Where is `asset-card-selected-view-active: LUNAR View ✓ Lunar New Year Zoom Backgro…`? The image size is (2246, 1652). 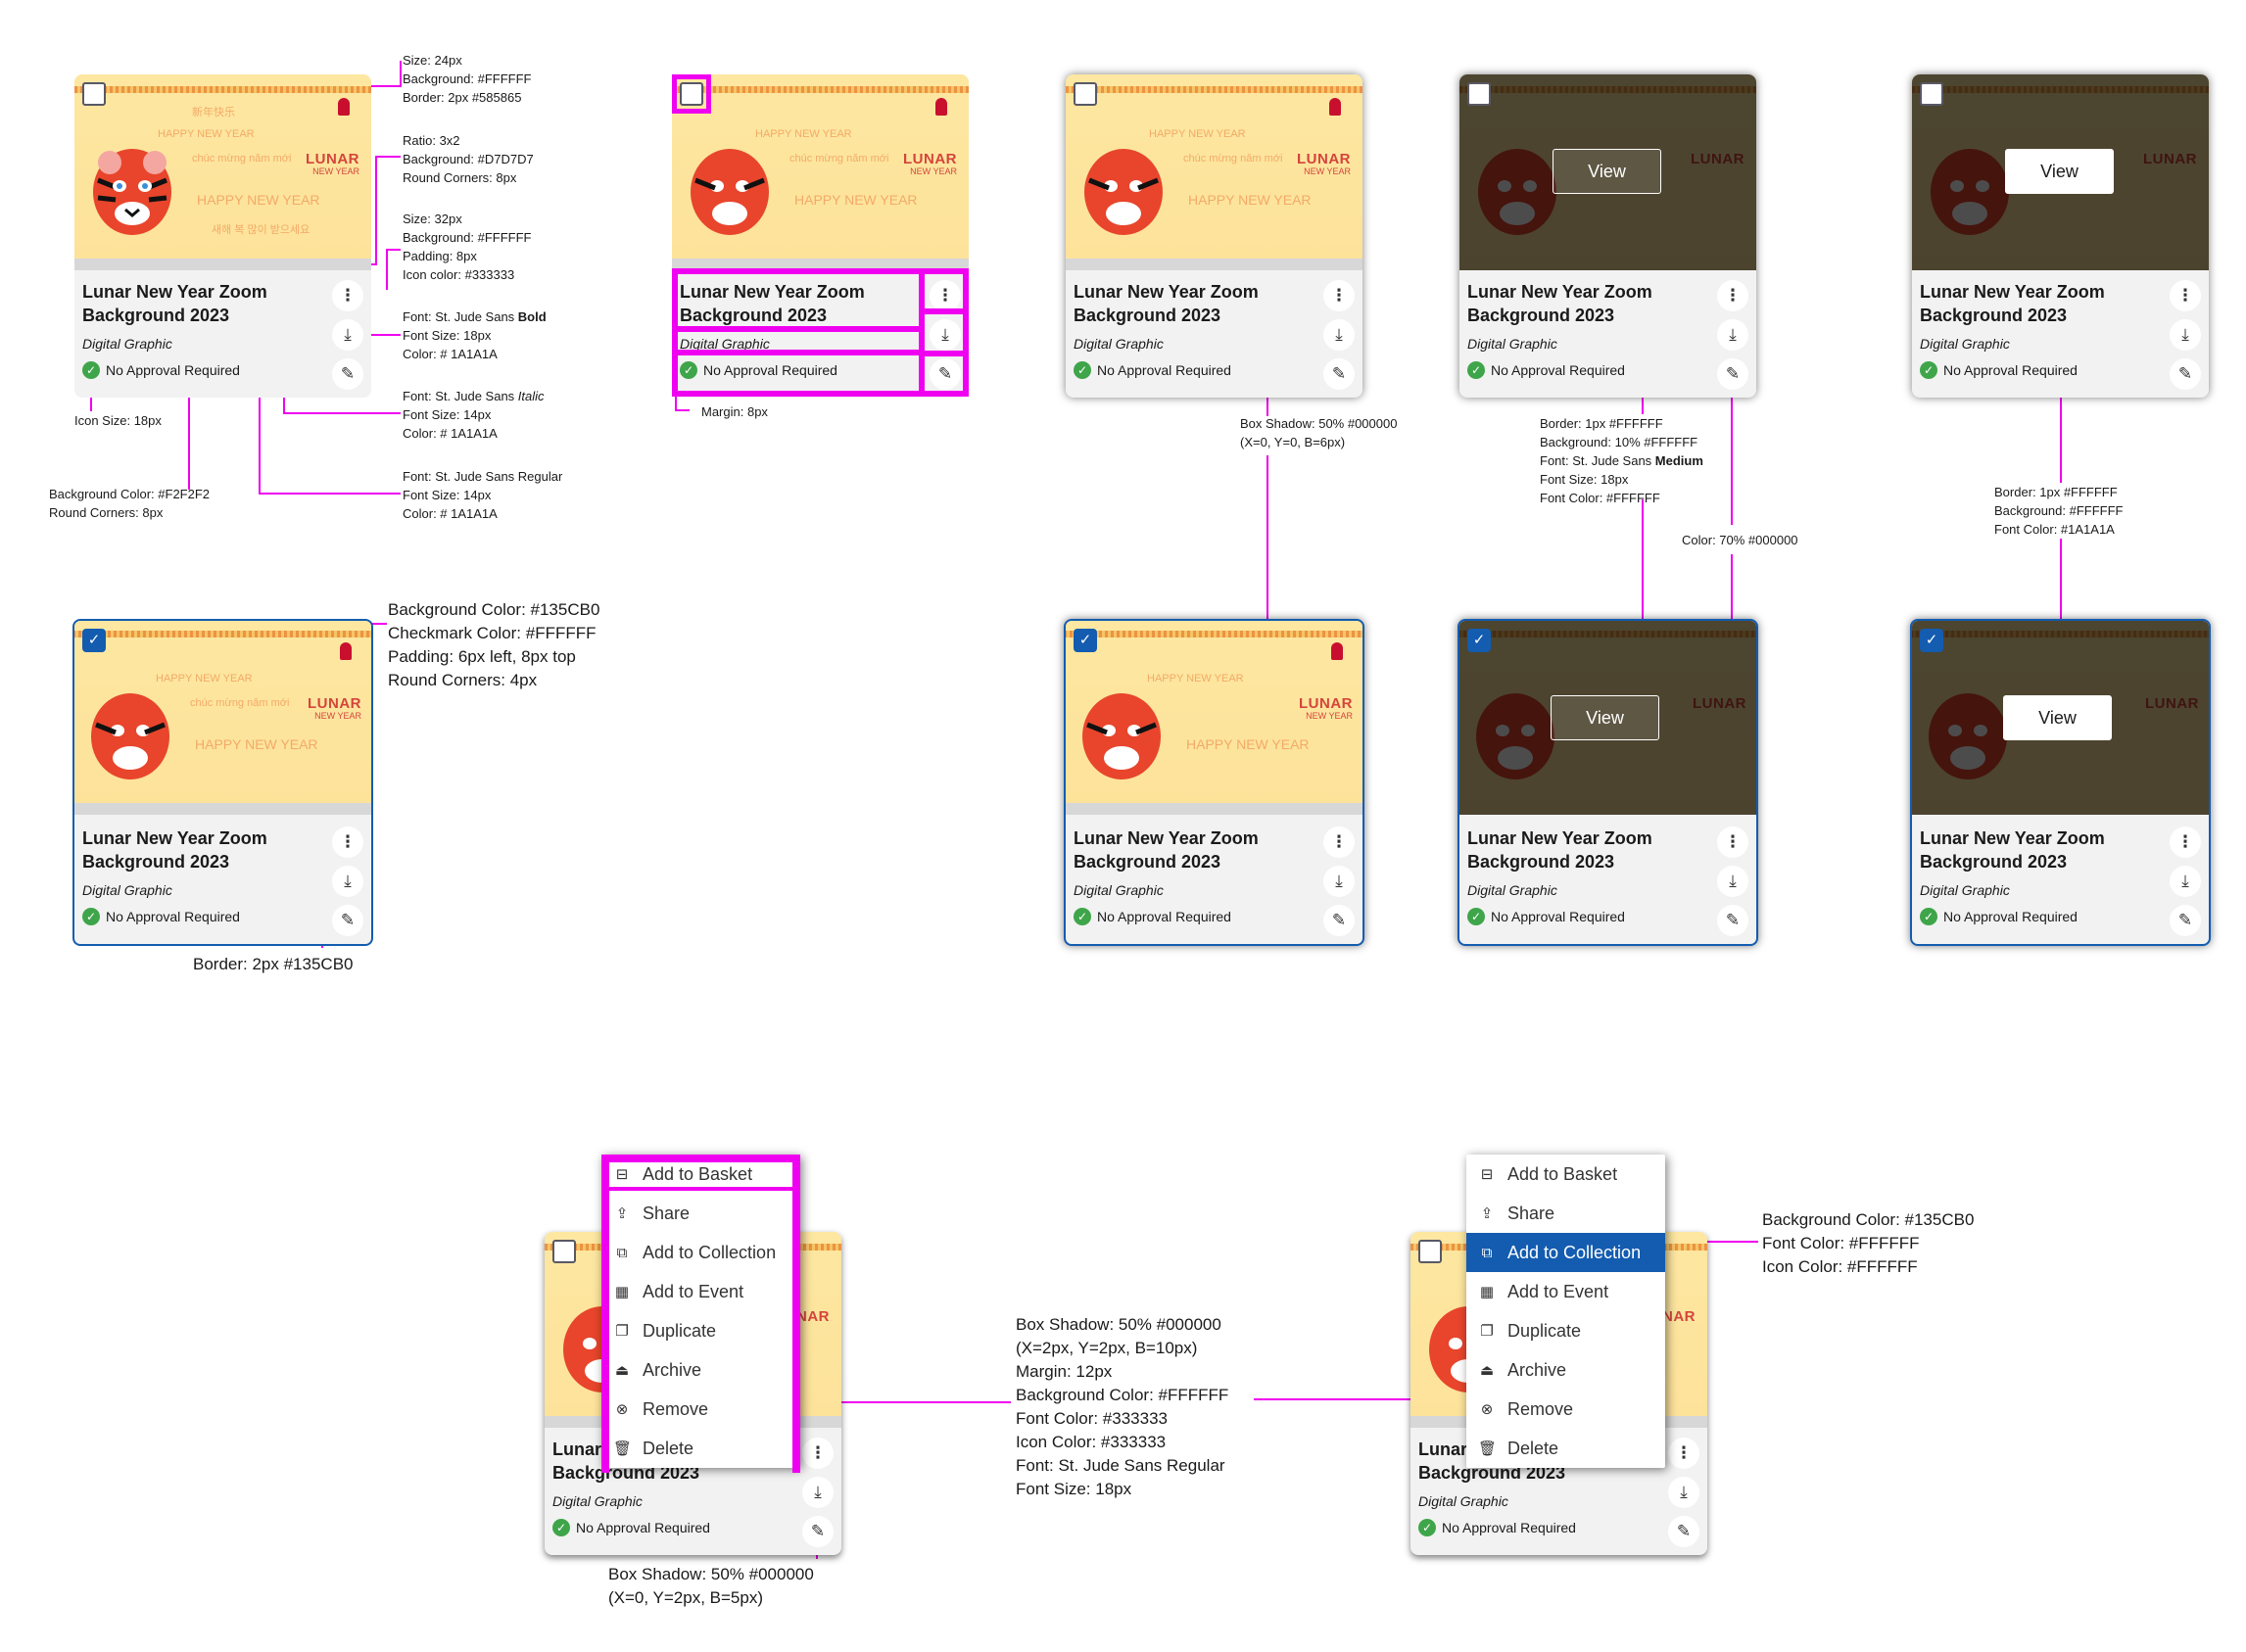 asset-card-selected-view-active: LUNAR View ✓ Lunar New Year Zoom Backgro… is located at coordinates (2061, 782).